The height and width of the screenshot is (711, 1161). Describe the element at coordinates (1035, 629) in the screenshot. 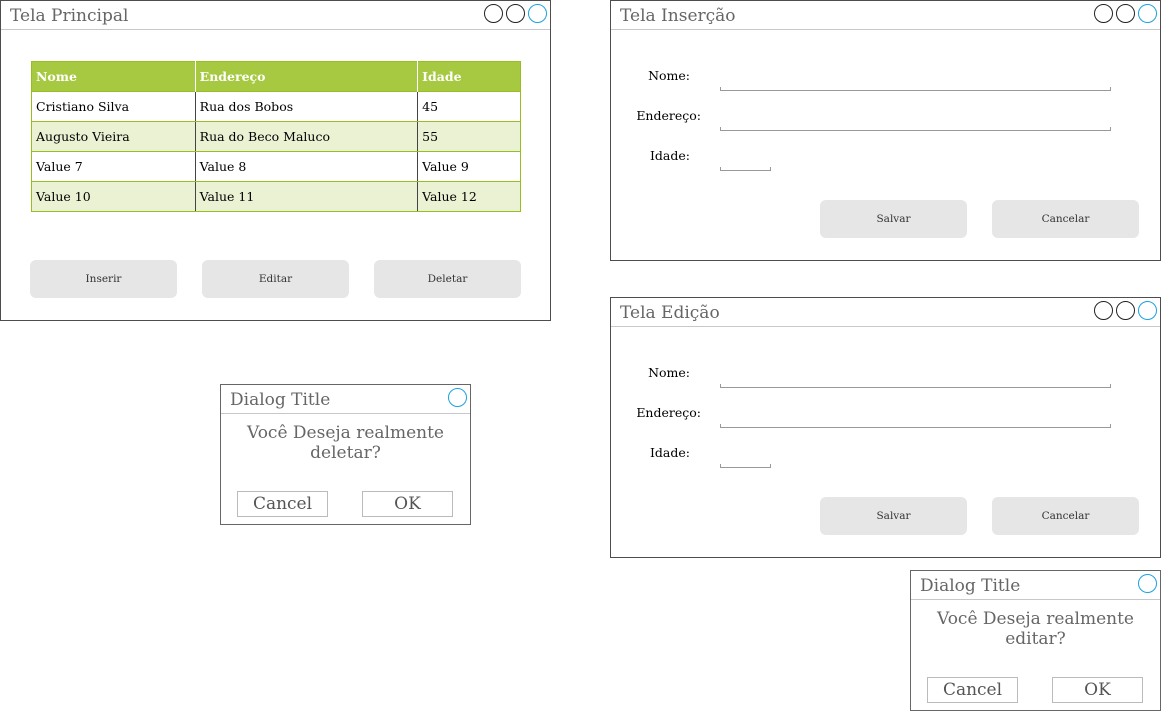

I see `edit-dialog-message: Você Deseja realmente editar?` at that location.